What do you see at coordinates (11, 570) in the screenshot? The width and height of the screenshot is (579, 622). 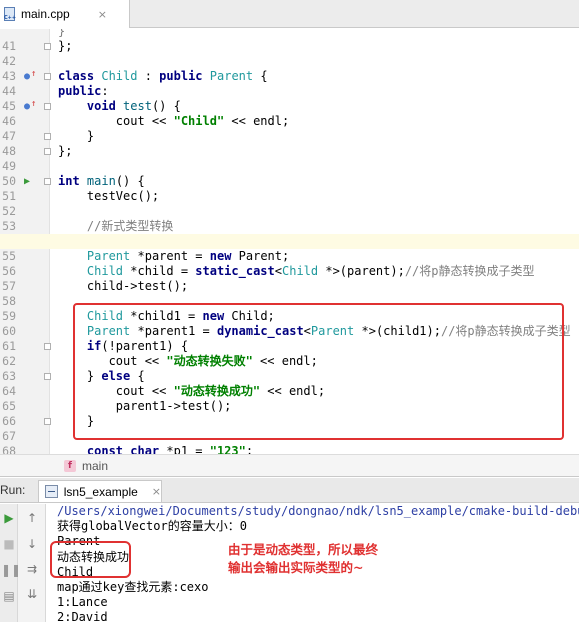 I see `pause-icon: ❚❚` at bounding box center [11, 570].